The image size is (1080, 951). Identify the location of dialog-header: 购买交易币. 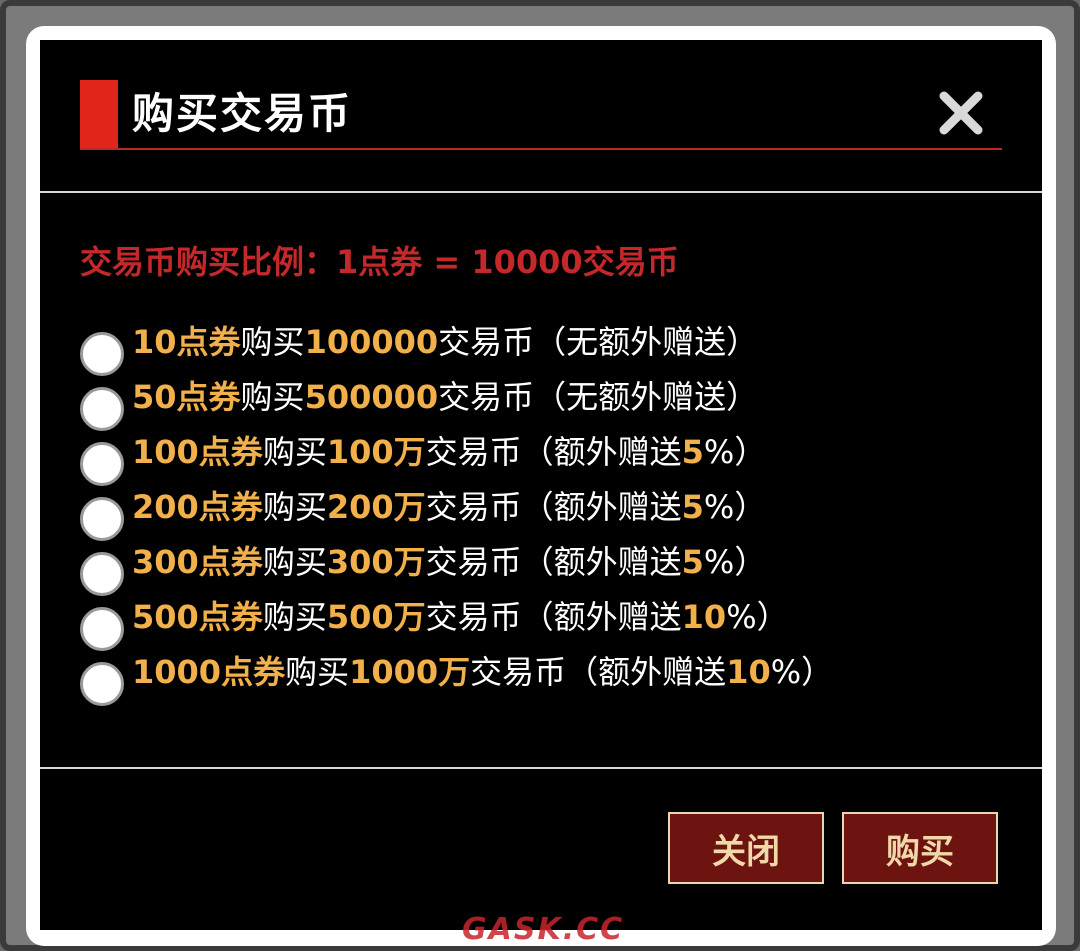
(541, 115).